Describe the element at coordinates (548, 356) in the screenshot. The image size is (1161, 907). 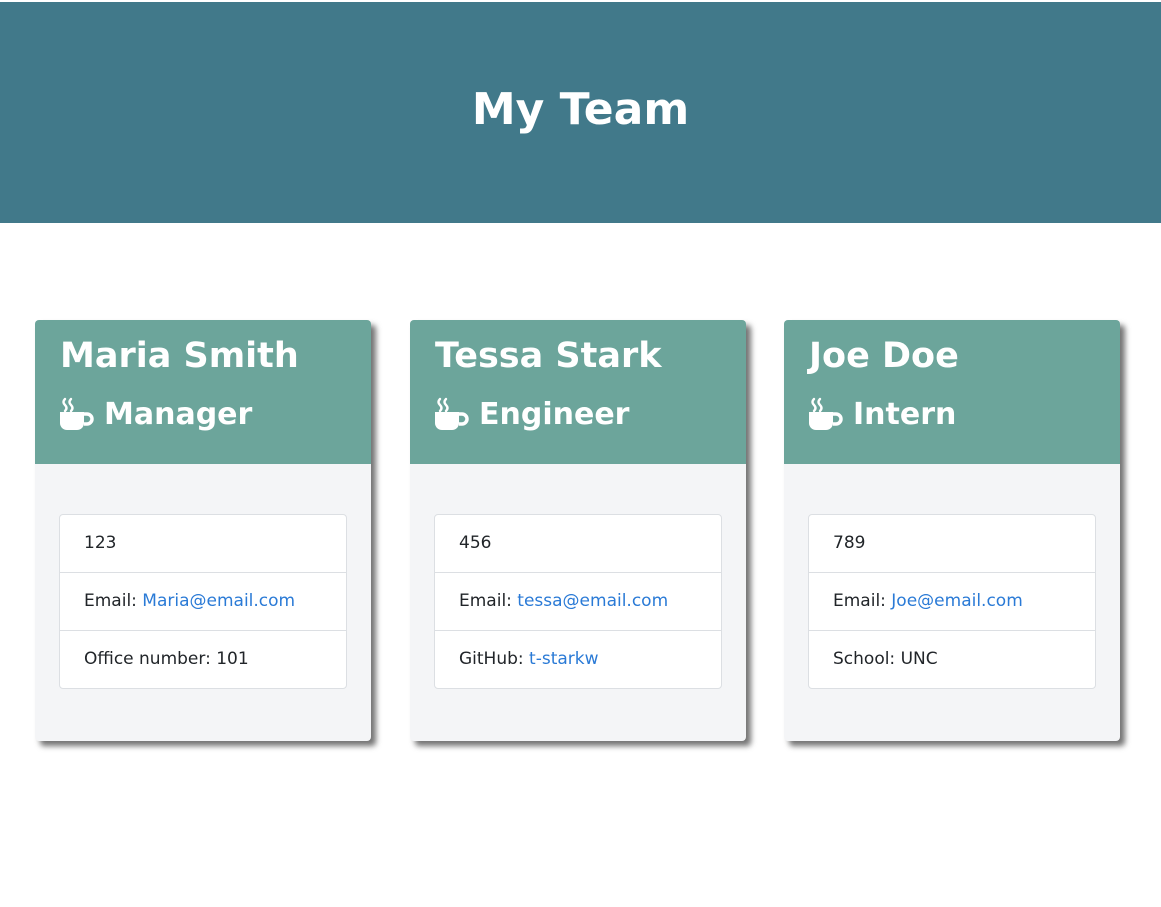
I see `employee-name: Tessa Stark` at that location.